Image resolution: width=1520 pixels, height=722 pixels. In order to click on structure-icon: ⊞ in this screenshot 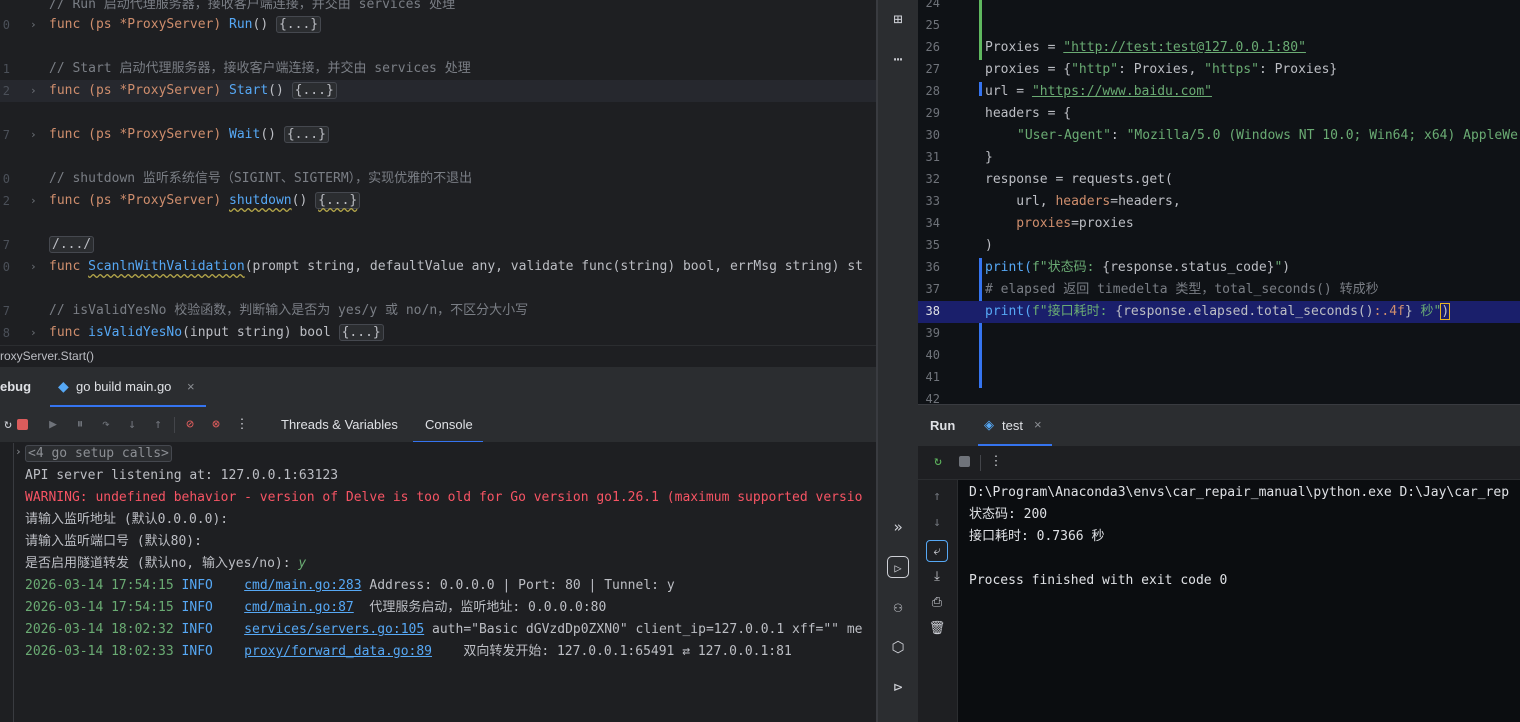, I will do `click(898, 19)`.